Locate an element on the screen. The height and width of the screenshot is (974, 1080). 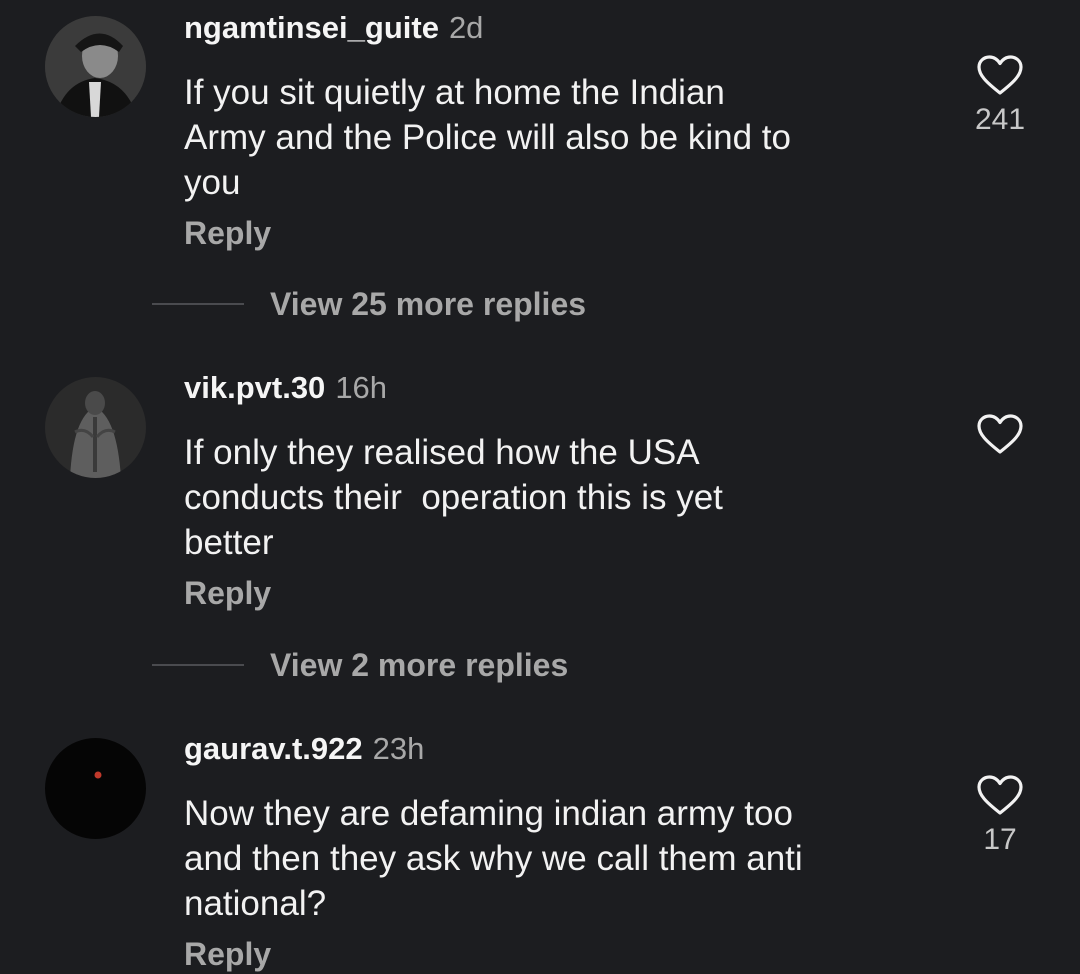
like-count: 17 is located at coordinates (1000, 839).